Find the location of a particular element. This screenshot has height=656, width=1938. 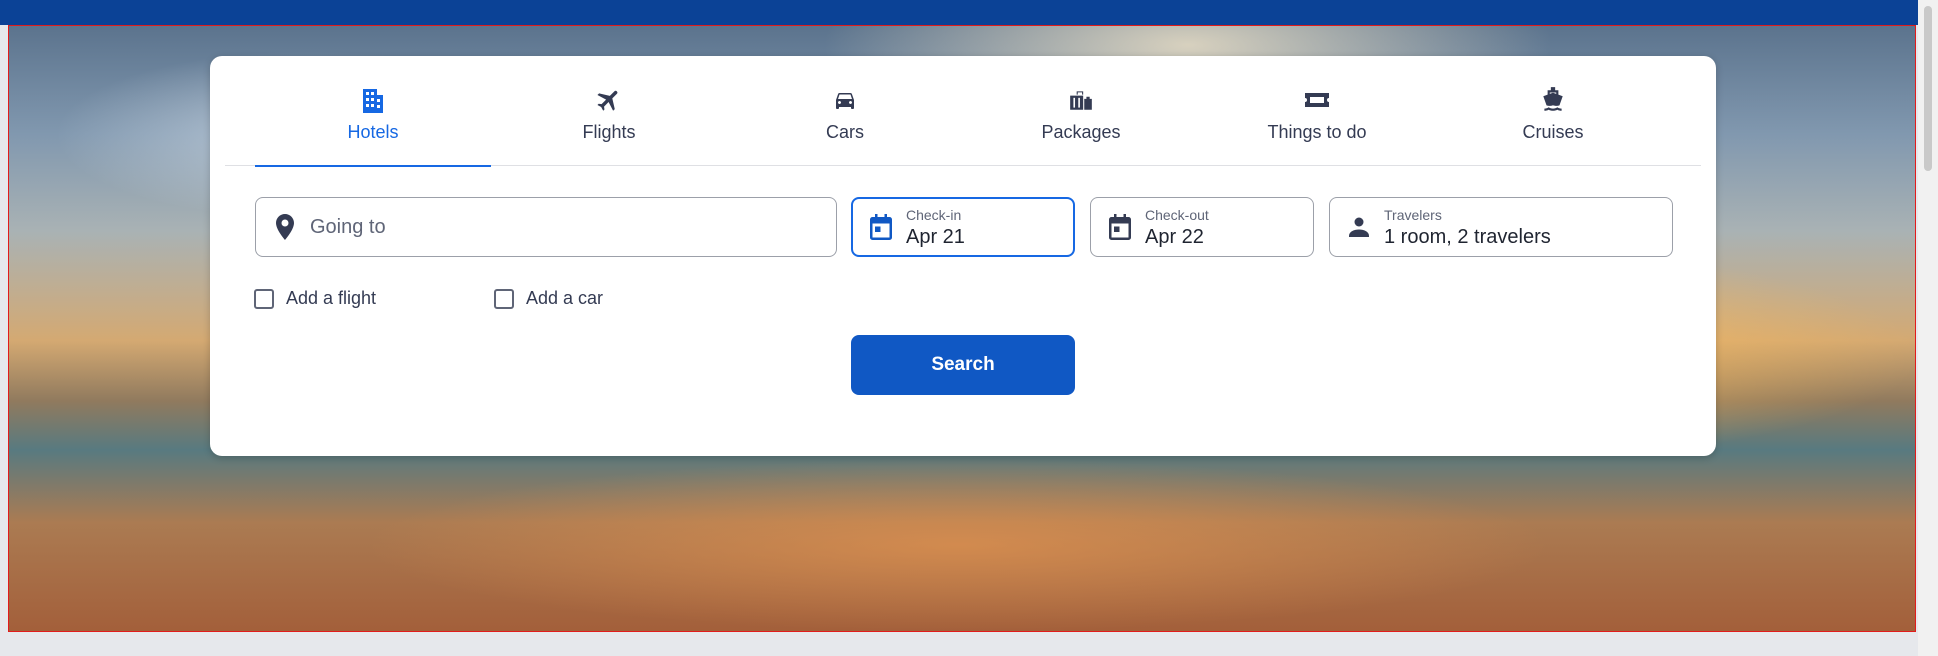

luggage-icon is located at coordinates (1081, 100).